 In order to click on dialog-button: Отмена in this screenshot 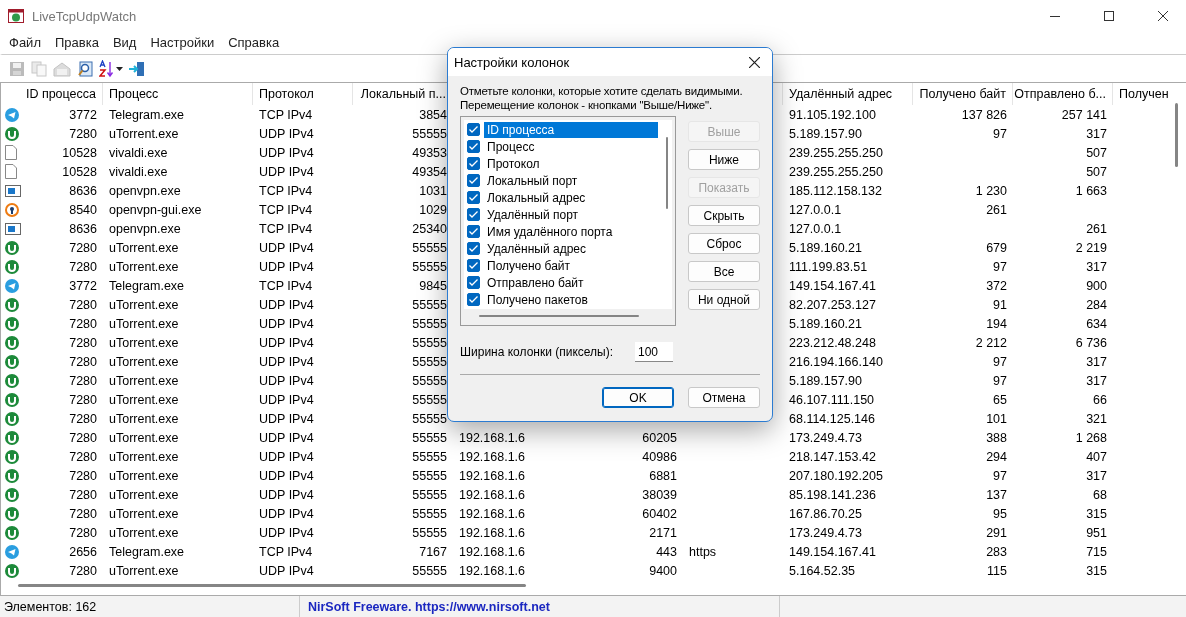, I will do `click(724, 397)`.